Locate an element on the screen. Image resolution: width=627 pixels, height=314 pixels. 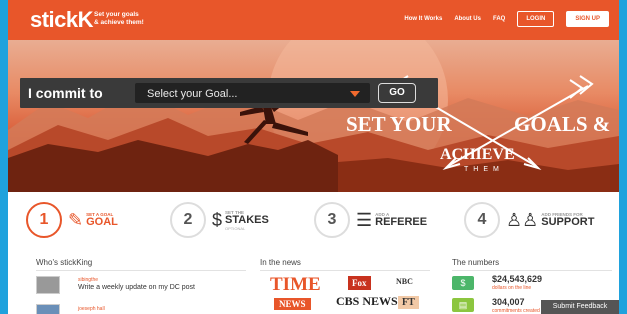
nav-faq: FAQ is located at coordinates (499, 19).